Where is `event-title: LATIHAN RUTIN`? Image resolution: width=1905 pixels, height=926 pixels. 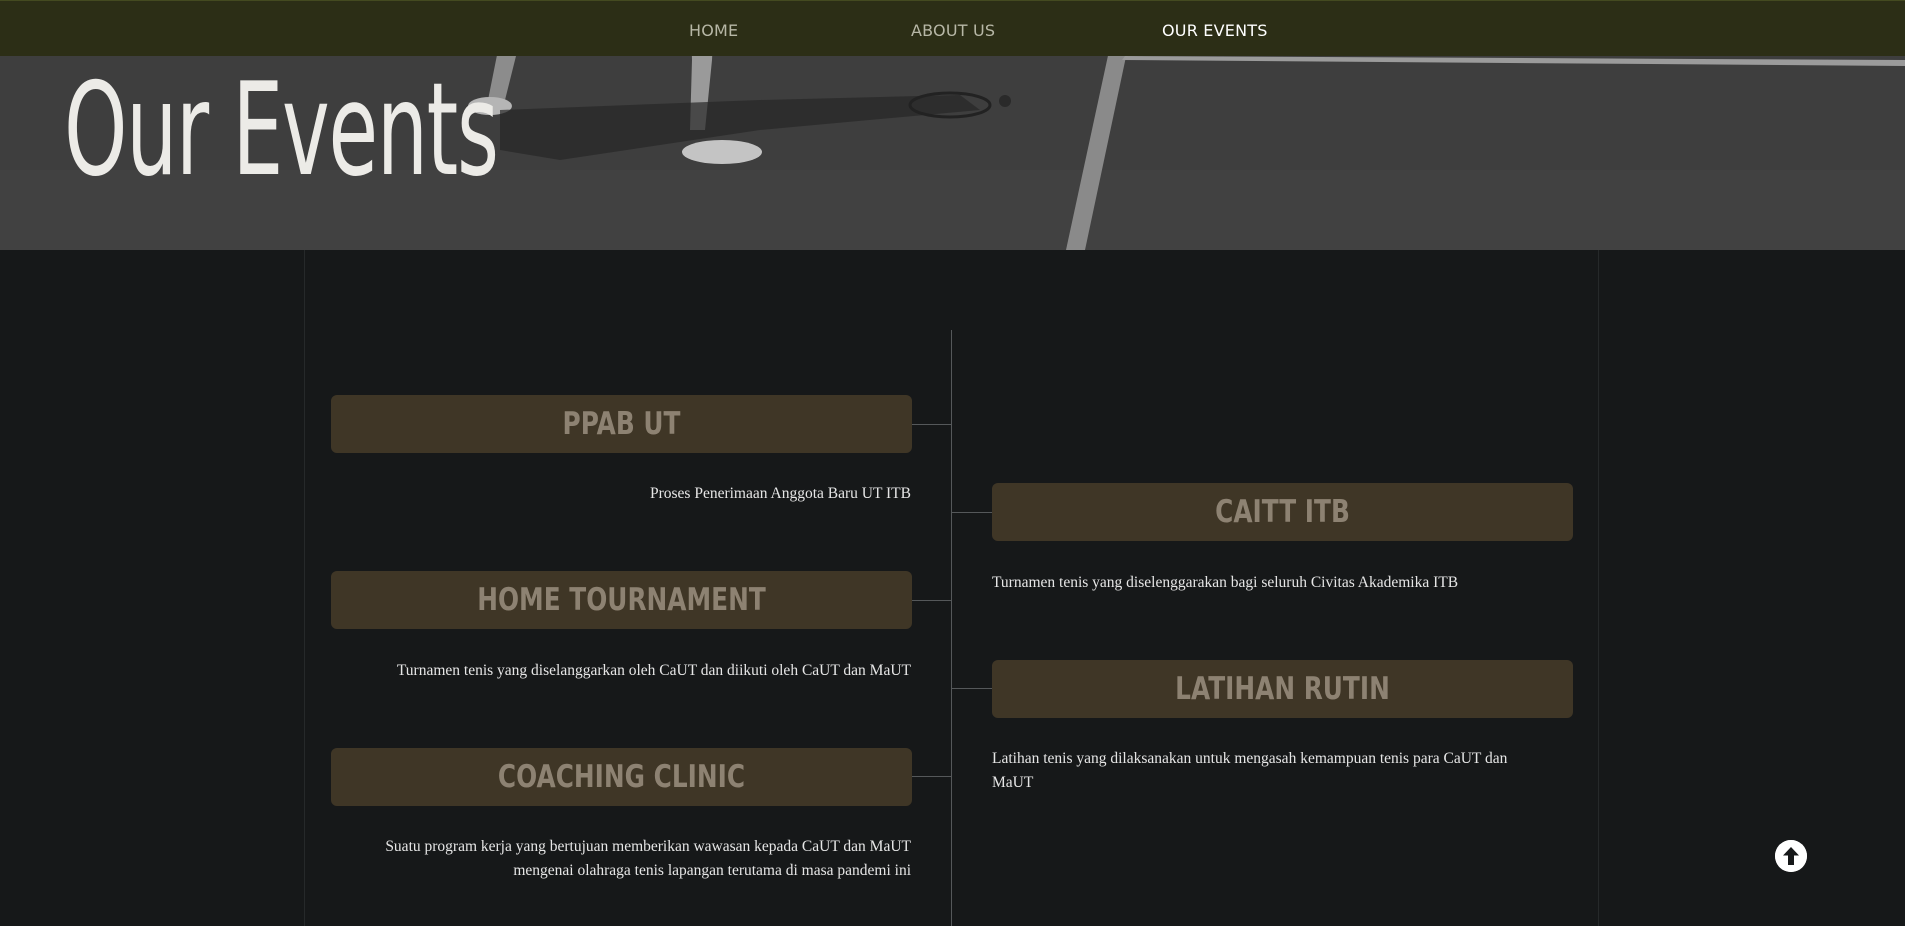 event-title: LATIHAN RUTIN is located at coordinates (1282, 689).